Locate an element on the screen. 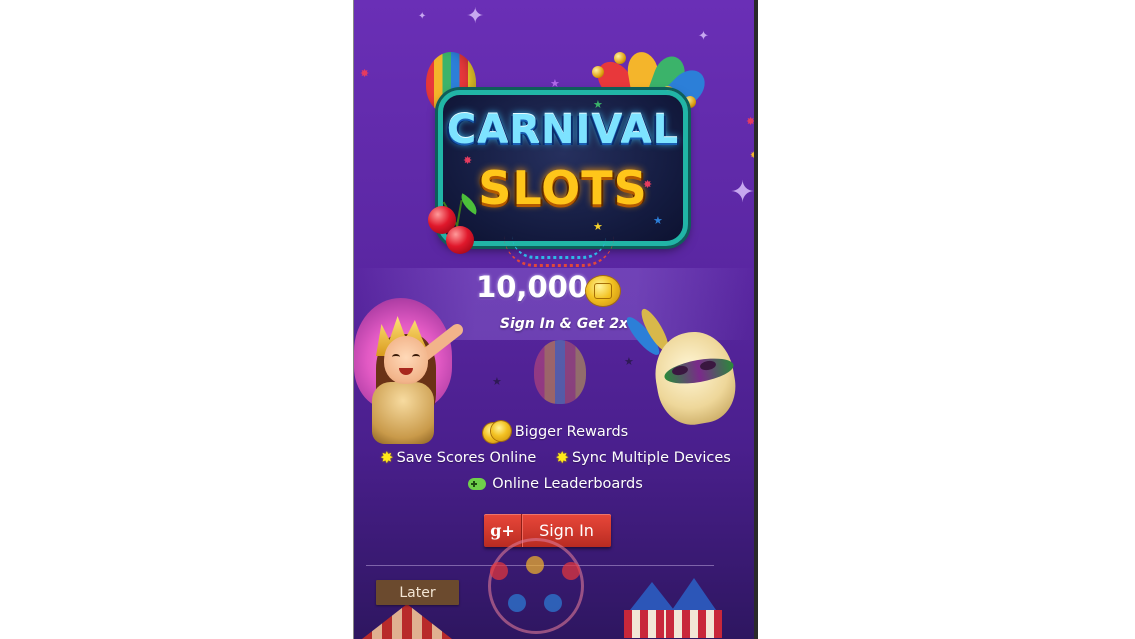 The height and width of the screenshot is (639, 1135). logo-title-carnival: CARNIVAL is located at coordinates (563, 130).